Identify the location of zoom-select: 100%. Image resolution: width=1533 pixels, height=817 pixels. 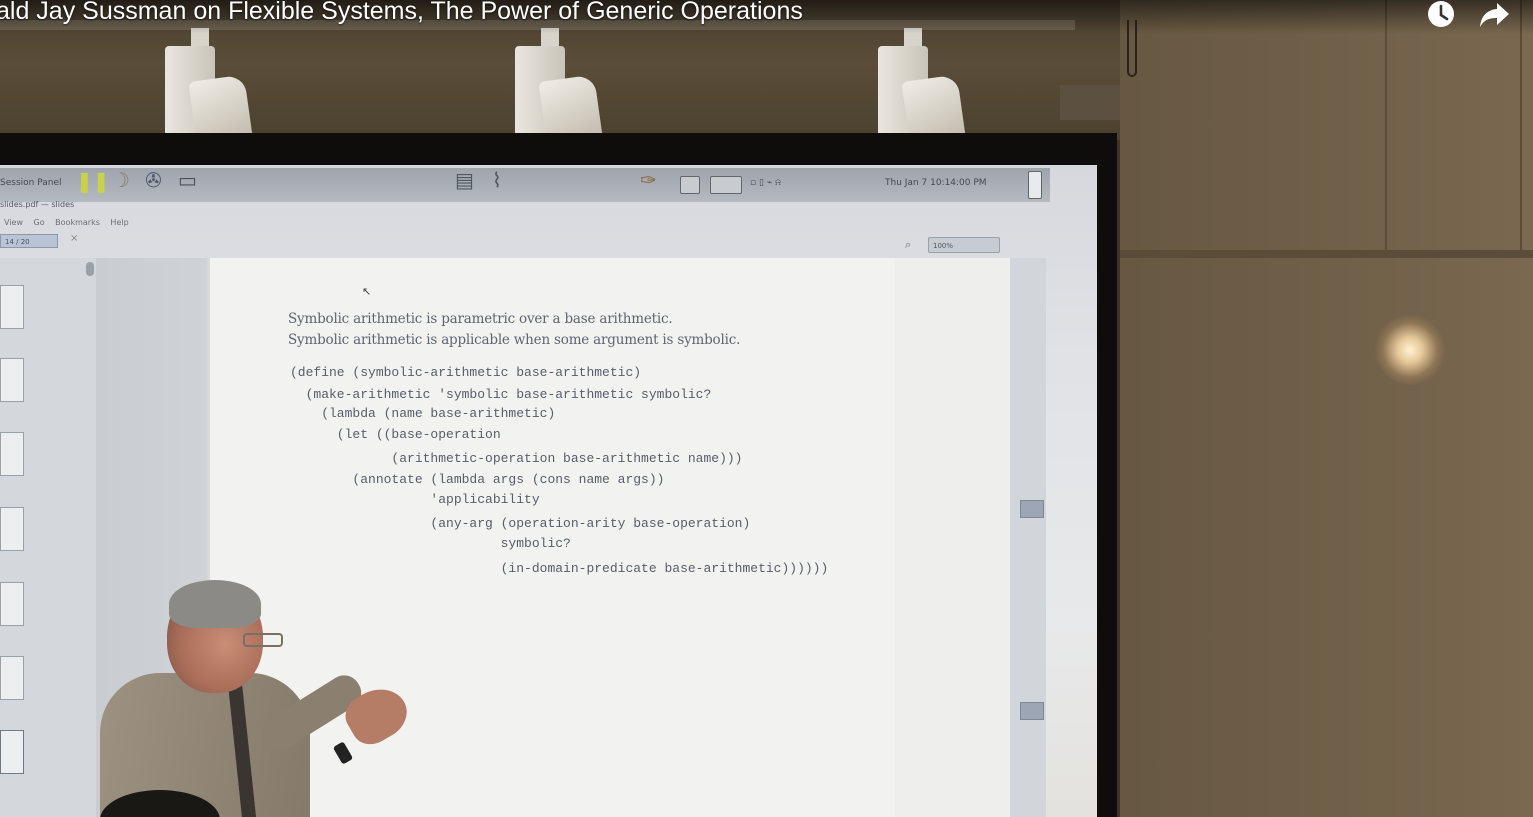
(964, 245).